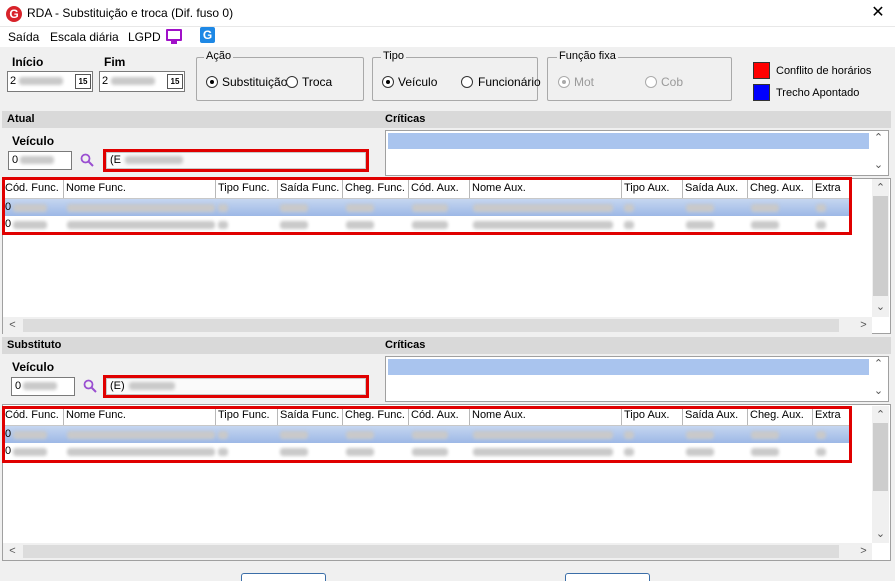 The height and width of the screenshot is (581, 895). I want to click on radio-cob, so click(651, 82).